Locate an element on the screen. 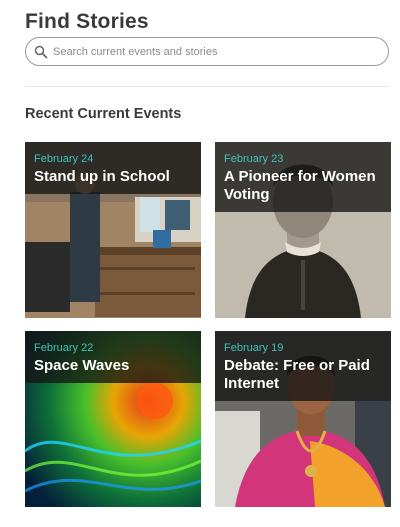  story-card-stand-up-in-school: February 24 Stand up in School is located at coordinates (113, 230).